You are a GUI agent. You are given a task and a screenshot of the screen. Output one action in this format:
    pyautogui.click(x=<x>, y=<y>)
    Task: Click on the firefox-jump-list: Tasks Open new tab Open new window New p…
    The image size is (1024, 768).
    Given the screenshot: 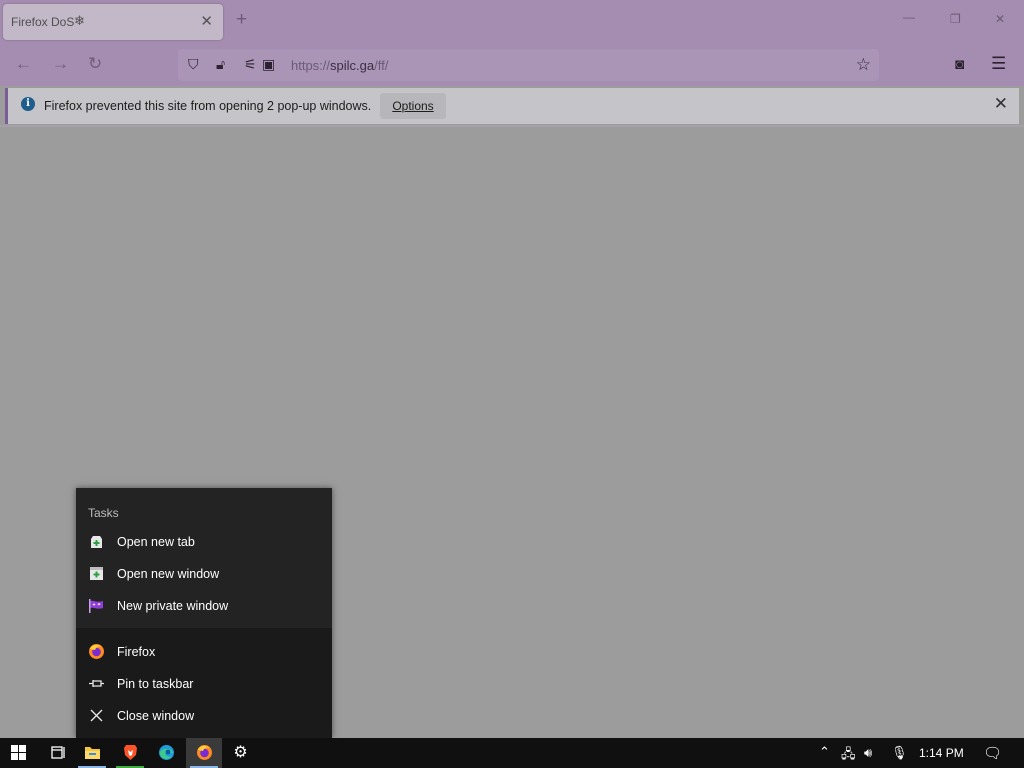 What is the action you would take?
    pyautogui.click(x=204, y=613)
    